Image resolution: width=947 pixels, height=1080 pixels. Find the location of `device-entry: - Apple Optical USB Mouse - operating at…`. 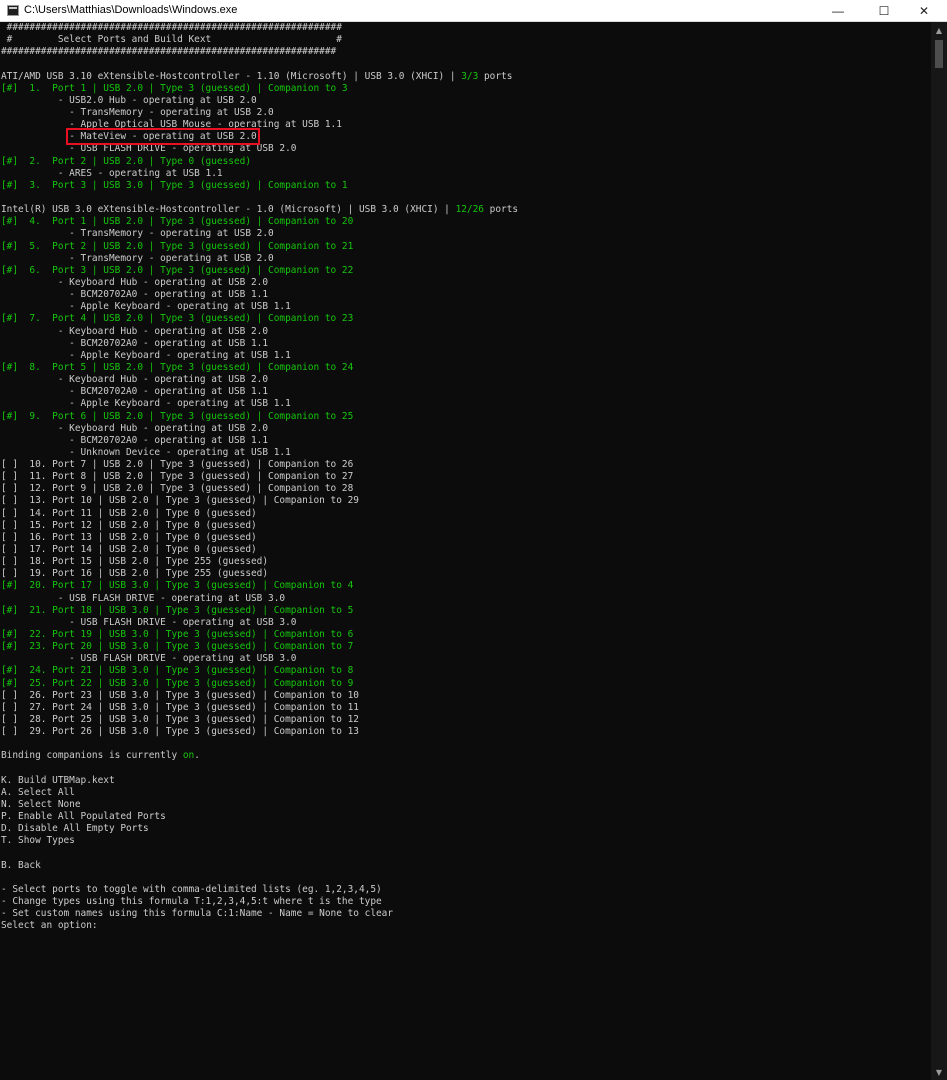

device-entry: - Apple Optical USB Mouse - operating at… is located at coordinates (171, 125).